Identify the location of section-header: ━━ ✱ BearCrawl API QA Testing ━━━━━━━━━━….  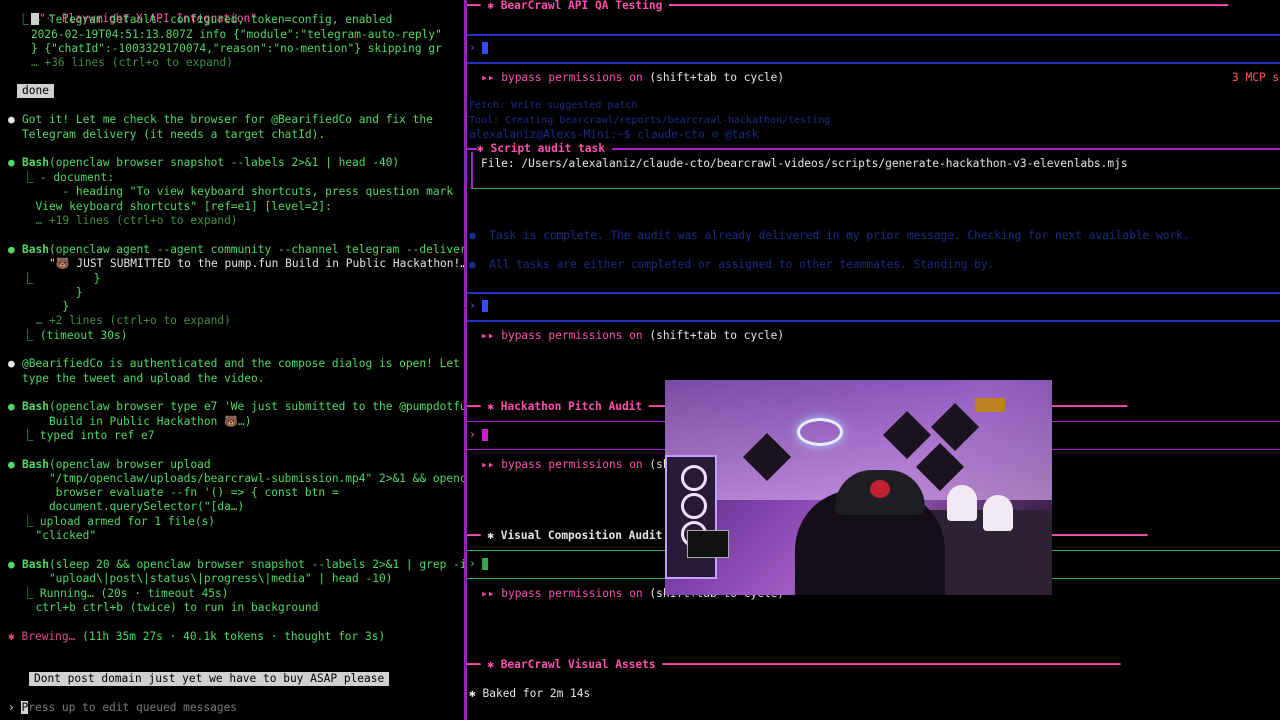
(848, 6).